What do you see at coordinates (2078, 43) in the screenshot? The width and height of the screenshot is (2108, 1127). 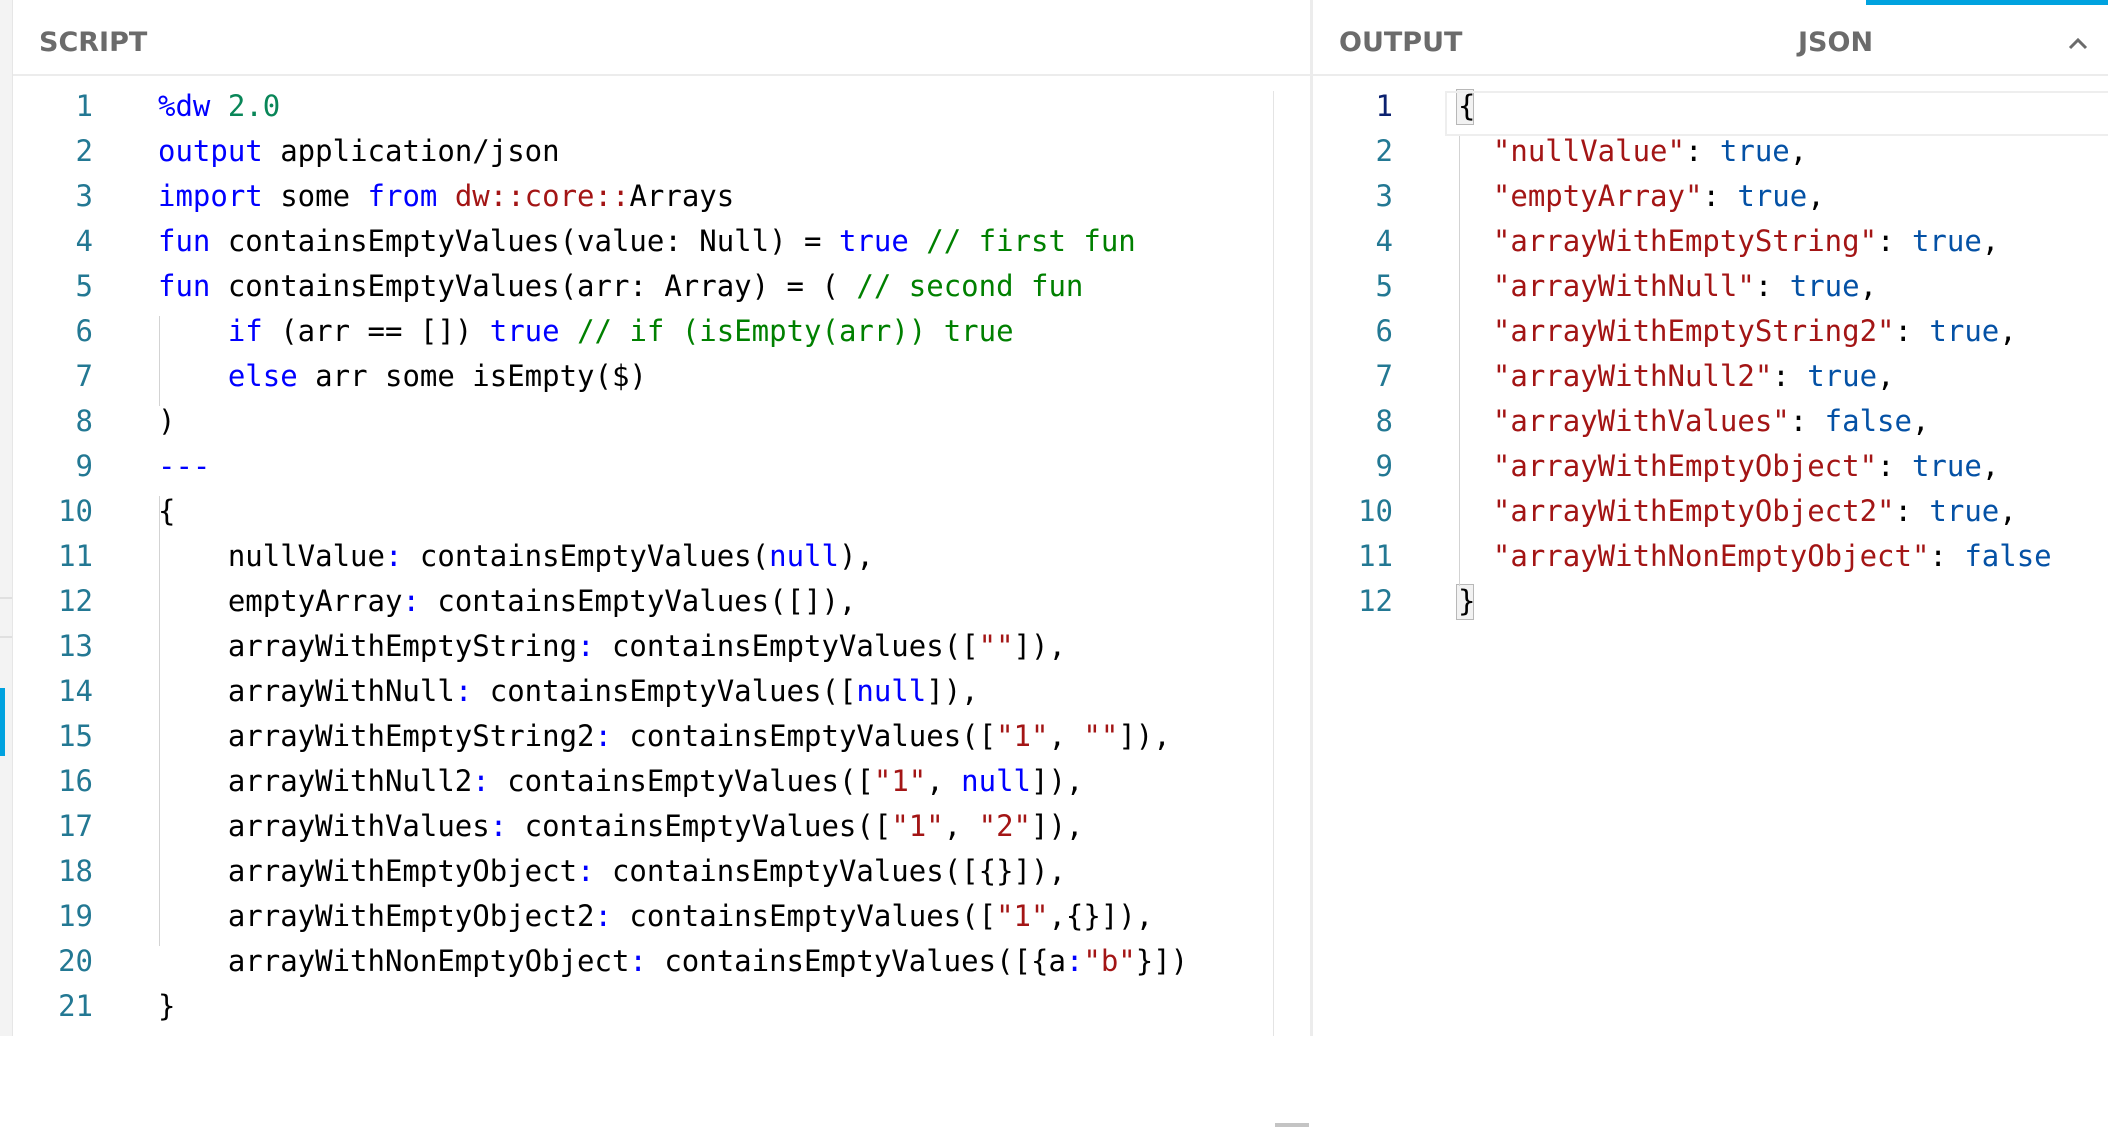 I see `chevron-up-icon` at bounding box center [2078, 43].